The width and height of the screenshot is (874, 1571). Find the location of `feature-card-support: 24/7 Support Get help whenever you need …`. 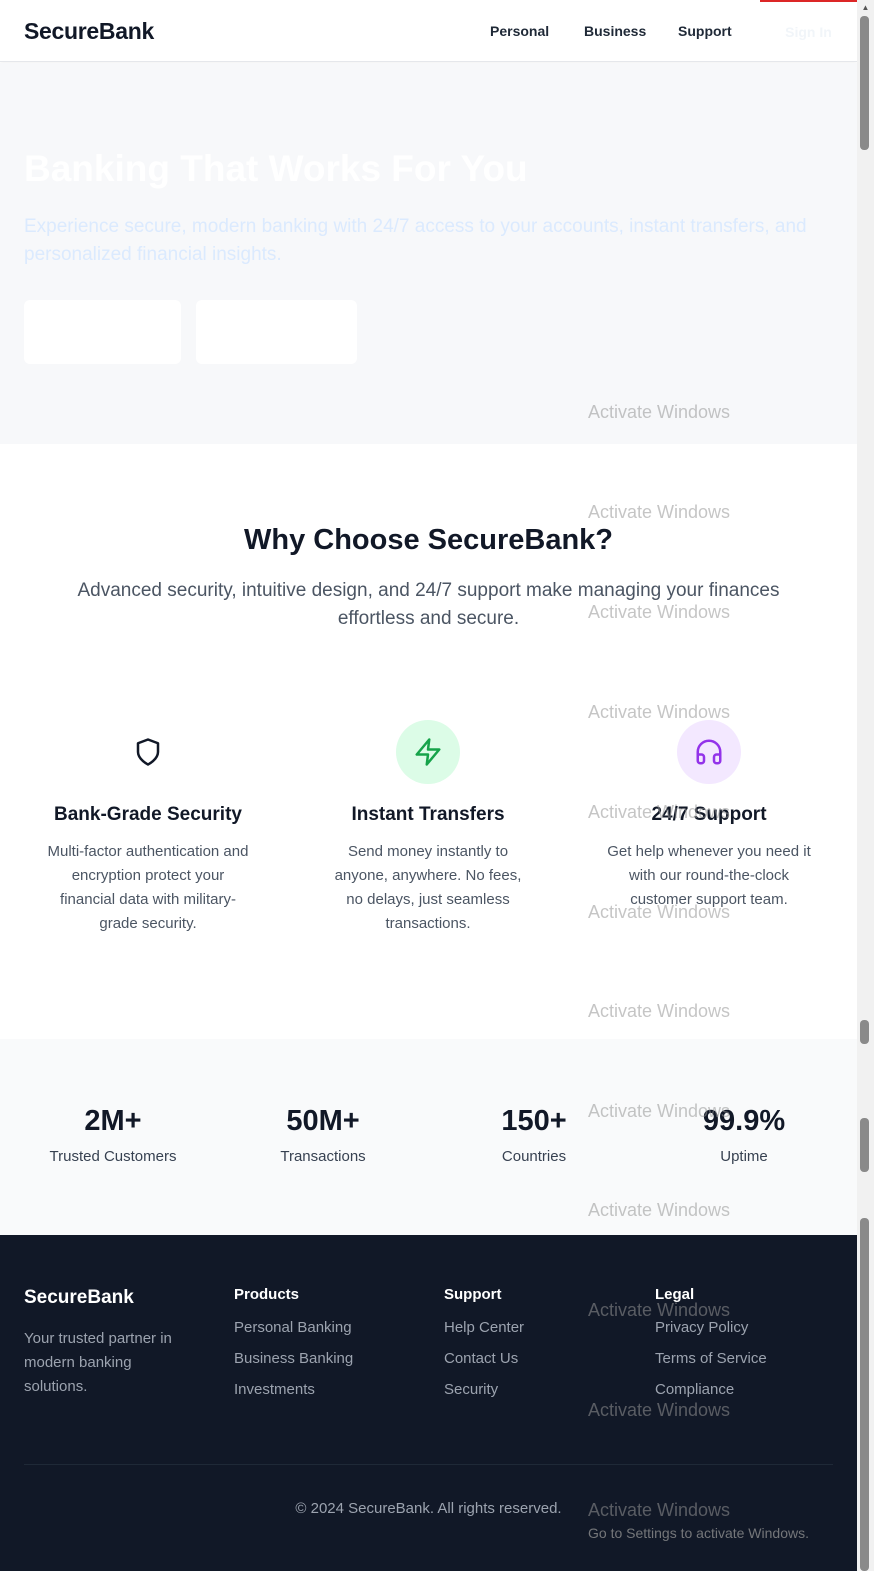

feature-card-support: 24/7 Support Get help whenever you need … is located at coordinates (709, 816).